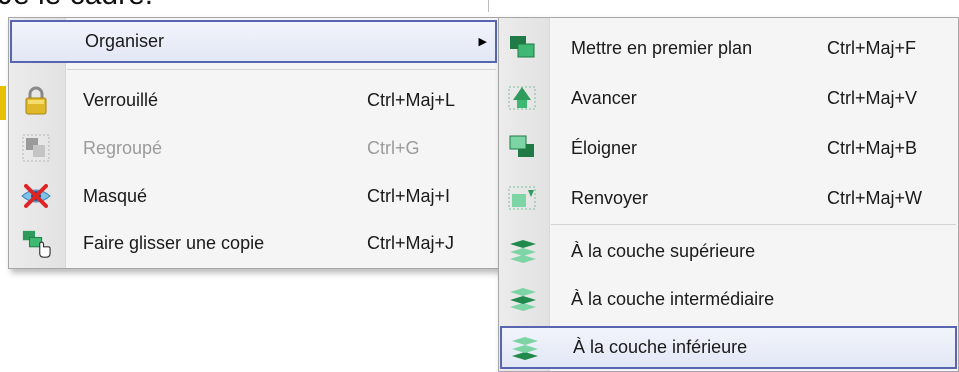 The width and height of the screenshot is (959, 372). Describe the element at coordinates (411, 243) in the screenshot. I see `menu-item-shortcut: Ctrl+Maj+J` at that location.